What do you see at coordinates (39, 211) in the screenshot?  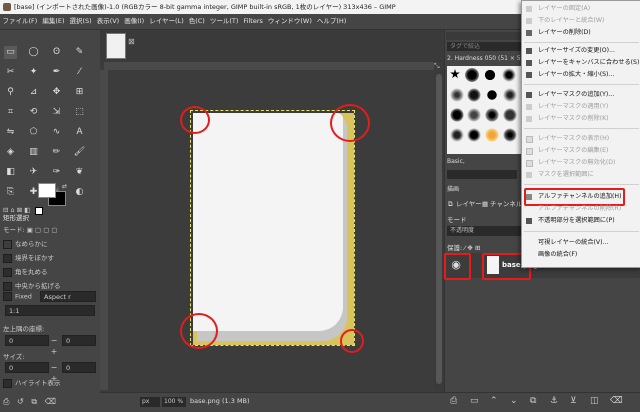 I see `default-colors-icon` at bounding box center [39, 211].